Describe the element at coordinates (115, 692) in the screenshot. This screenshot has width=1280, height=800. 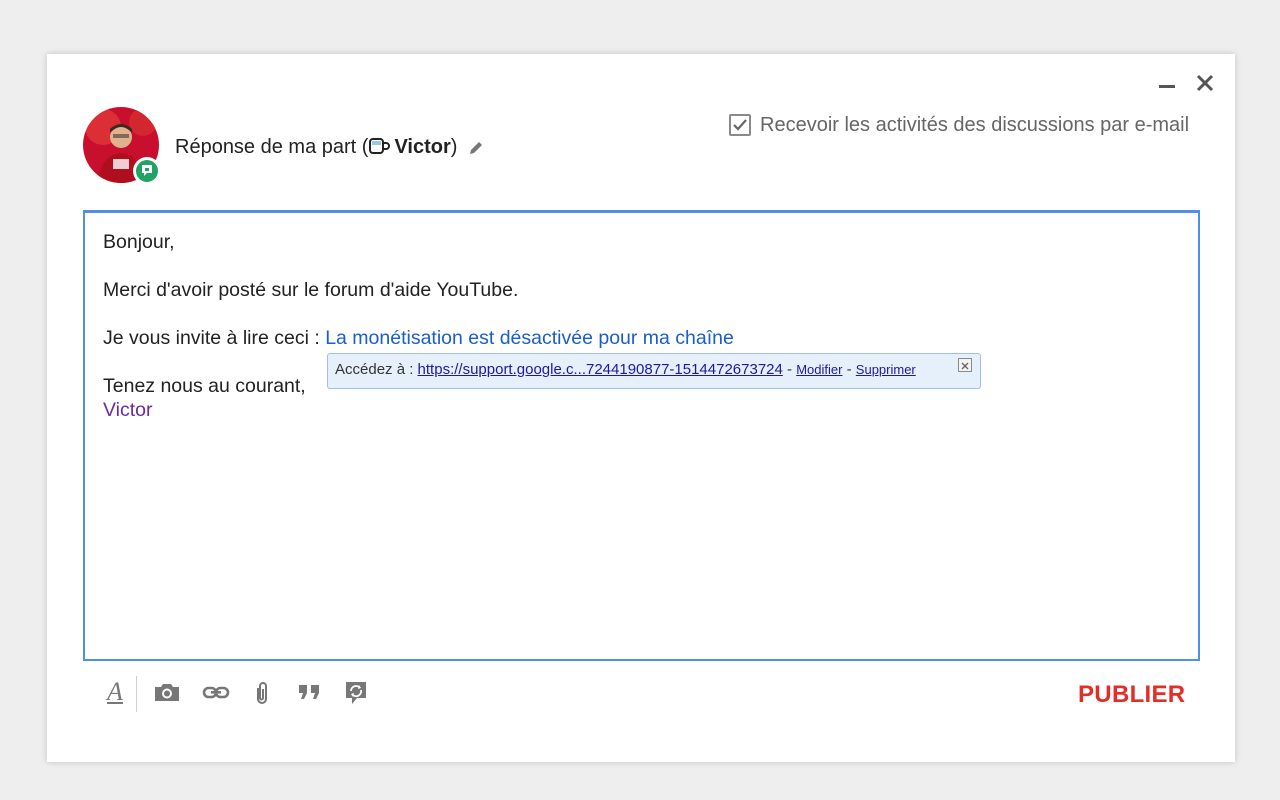
I see `format-text-icon: A` at that location.